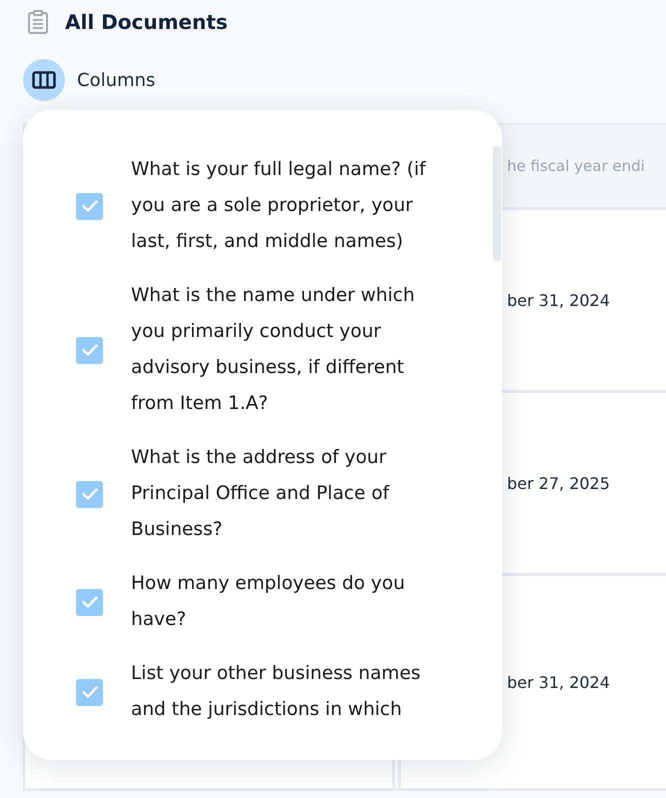 The height and width of the screenshot is (798, 666). Describe the element at coordinates (89, 80) in the screenshot. I see `columns-button: Columns` at that location.